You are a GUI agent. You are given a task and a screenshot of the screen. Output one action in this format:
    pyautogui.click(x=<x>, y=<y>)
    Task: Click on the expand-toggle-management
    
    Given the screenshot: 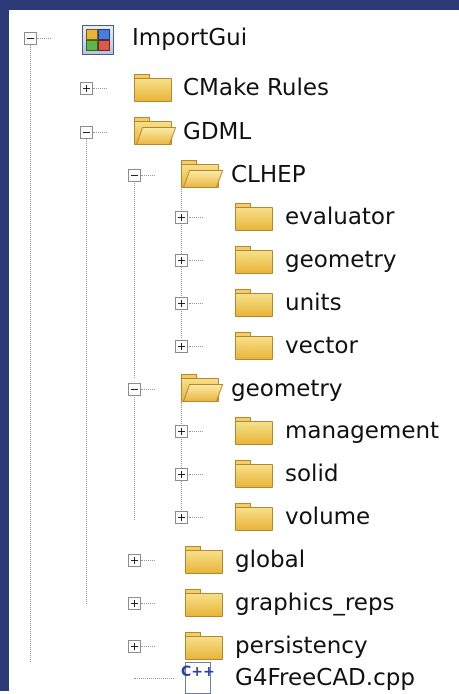 What is the action you would take?
    pyautogui.click(x=181, y=431)
    